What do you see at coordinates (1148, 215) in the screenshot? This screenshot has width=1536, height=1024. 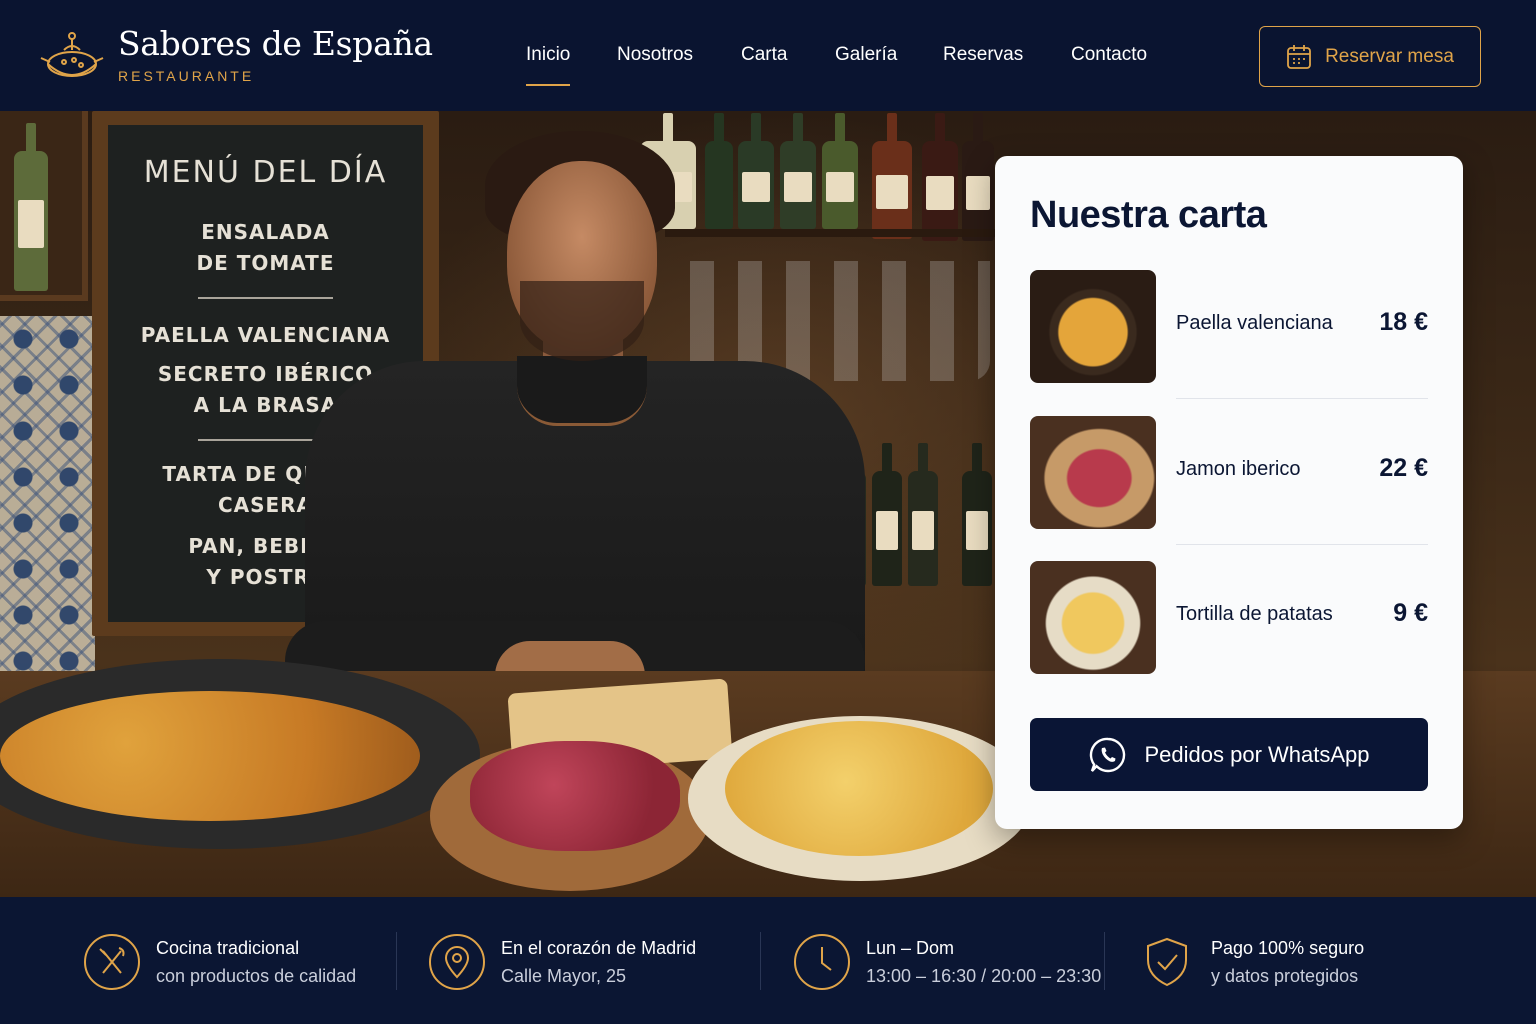 I see `menu-card-title: Nuestra carta` at bounding box center [1148, 215].